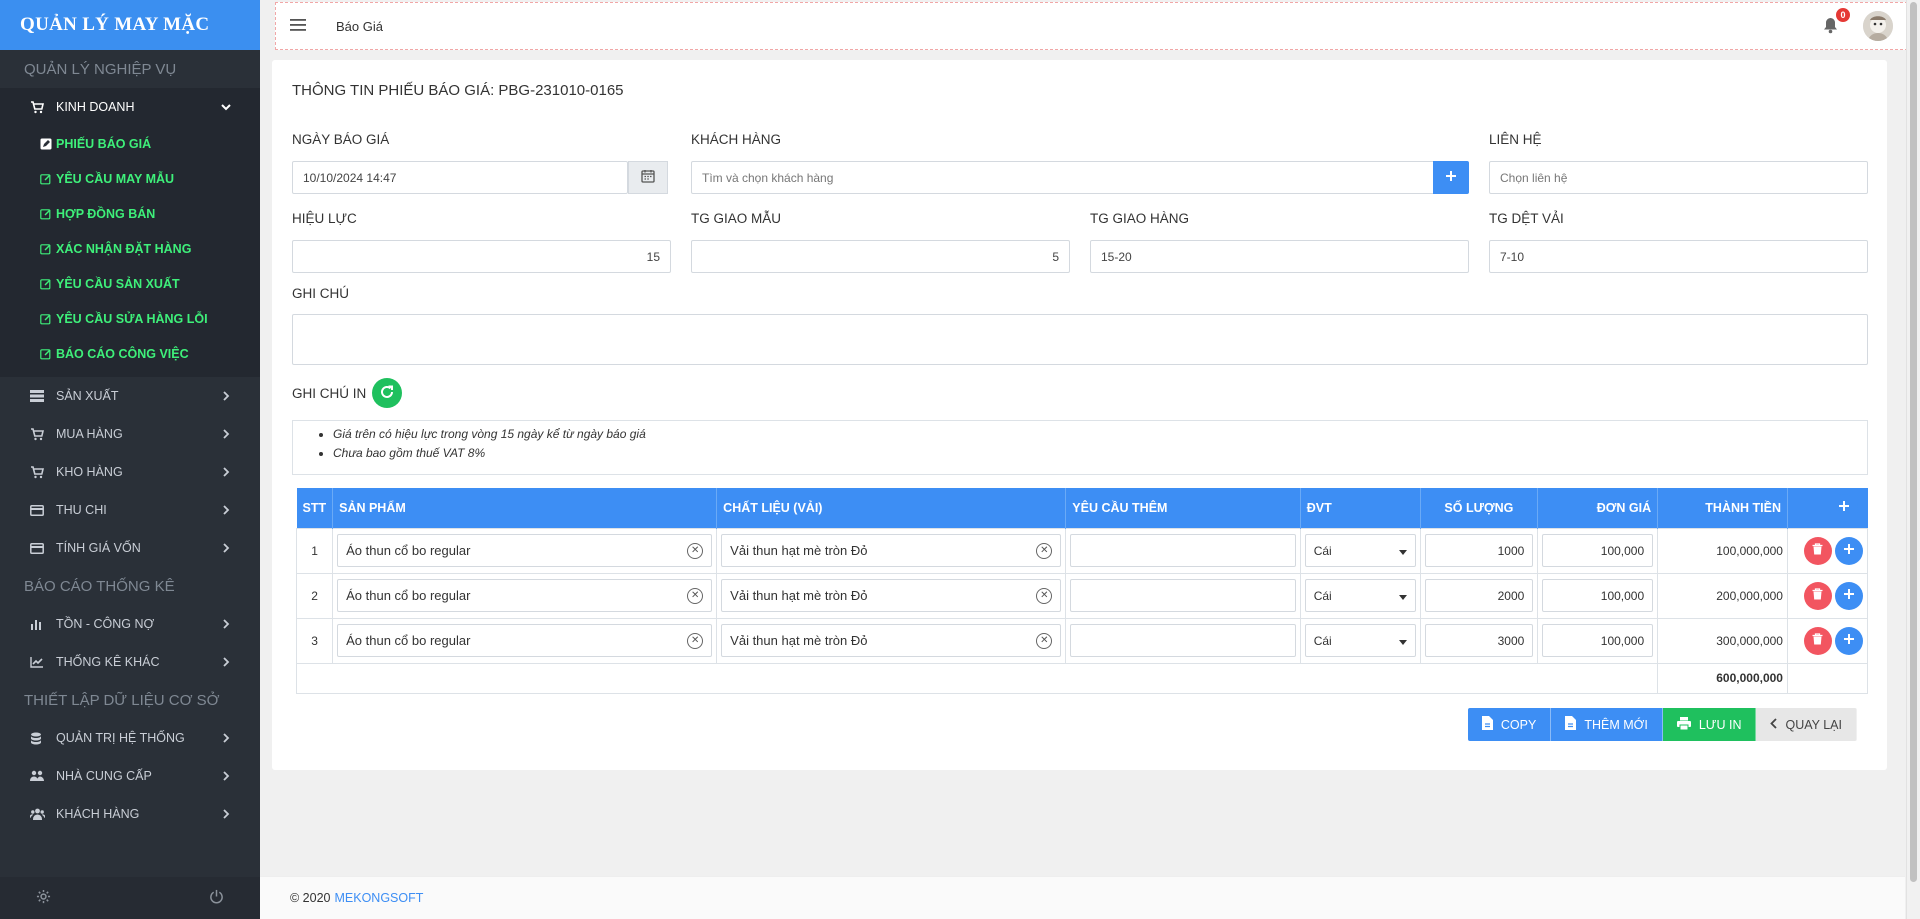 The image size is (1920, 919). What do you see at coordinates (880, 256) in the screenshot?
I see `tg-giao-mau-input: 5` at bounding box center [880, 256].